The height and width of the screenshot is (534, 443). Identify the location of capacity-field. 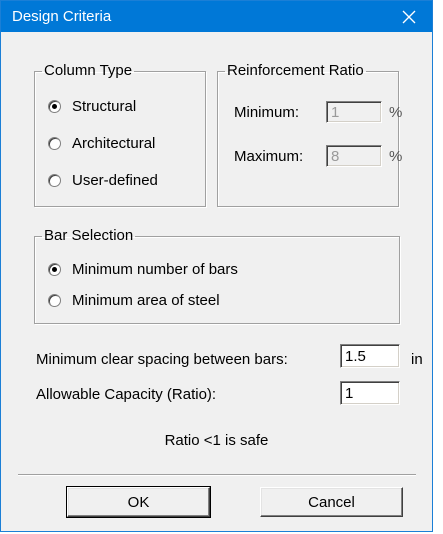
(370, 393).